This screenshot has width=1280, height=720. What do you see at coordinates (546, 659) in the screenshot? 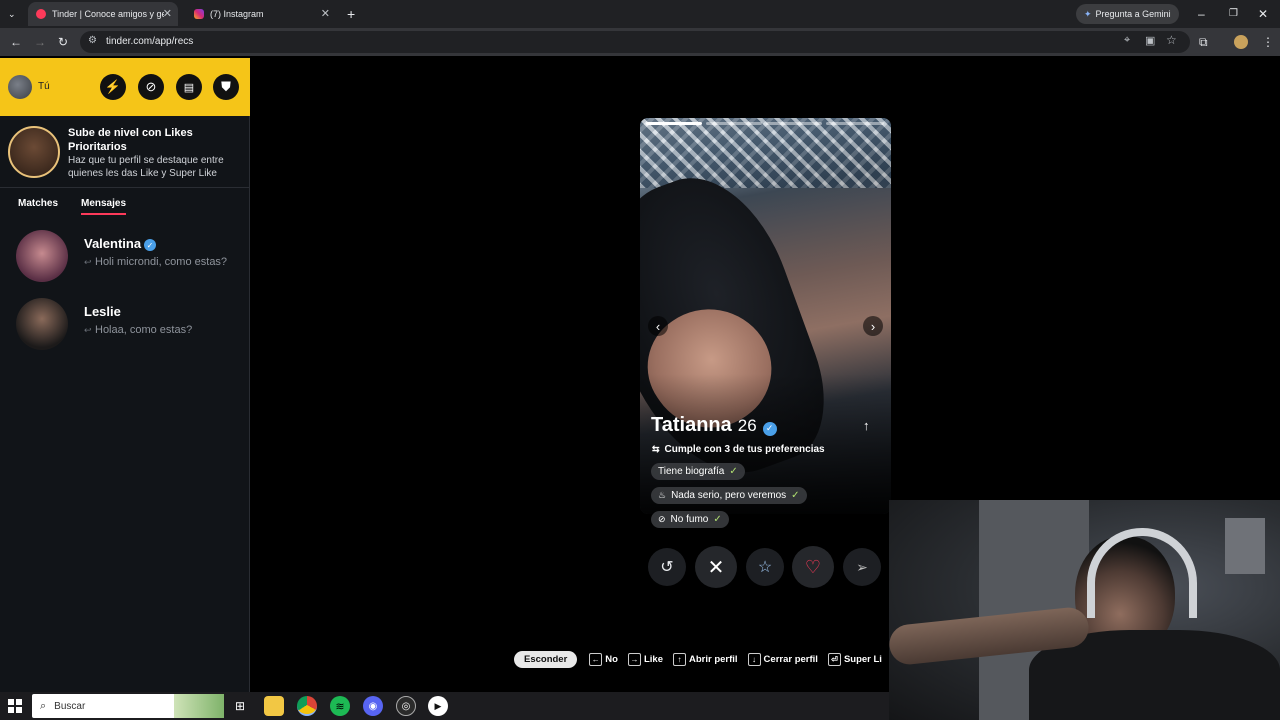
I see `hide-shortcuts-button: Esconder` at bounding box center [546, 659].